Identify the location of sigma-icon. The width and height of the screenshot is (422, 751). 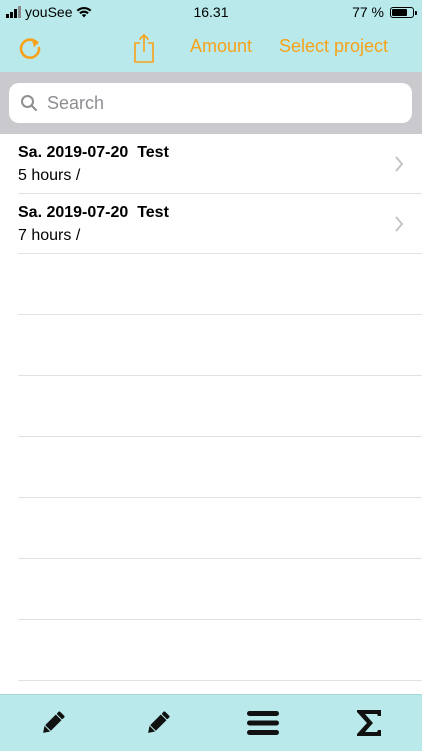
(369, 723).